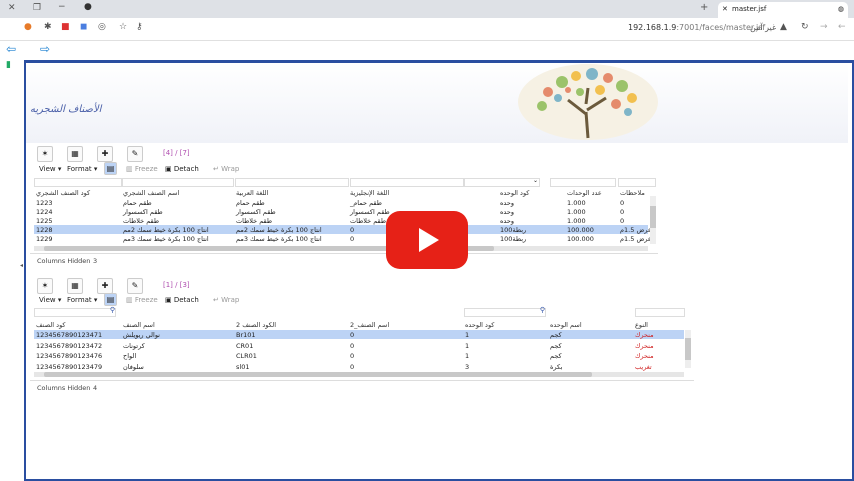 The width and height of the screenshot is (854, 481). I want to click on grid1-filter-notes, so click(637, 182).